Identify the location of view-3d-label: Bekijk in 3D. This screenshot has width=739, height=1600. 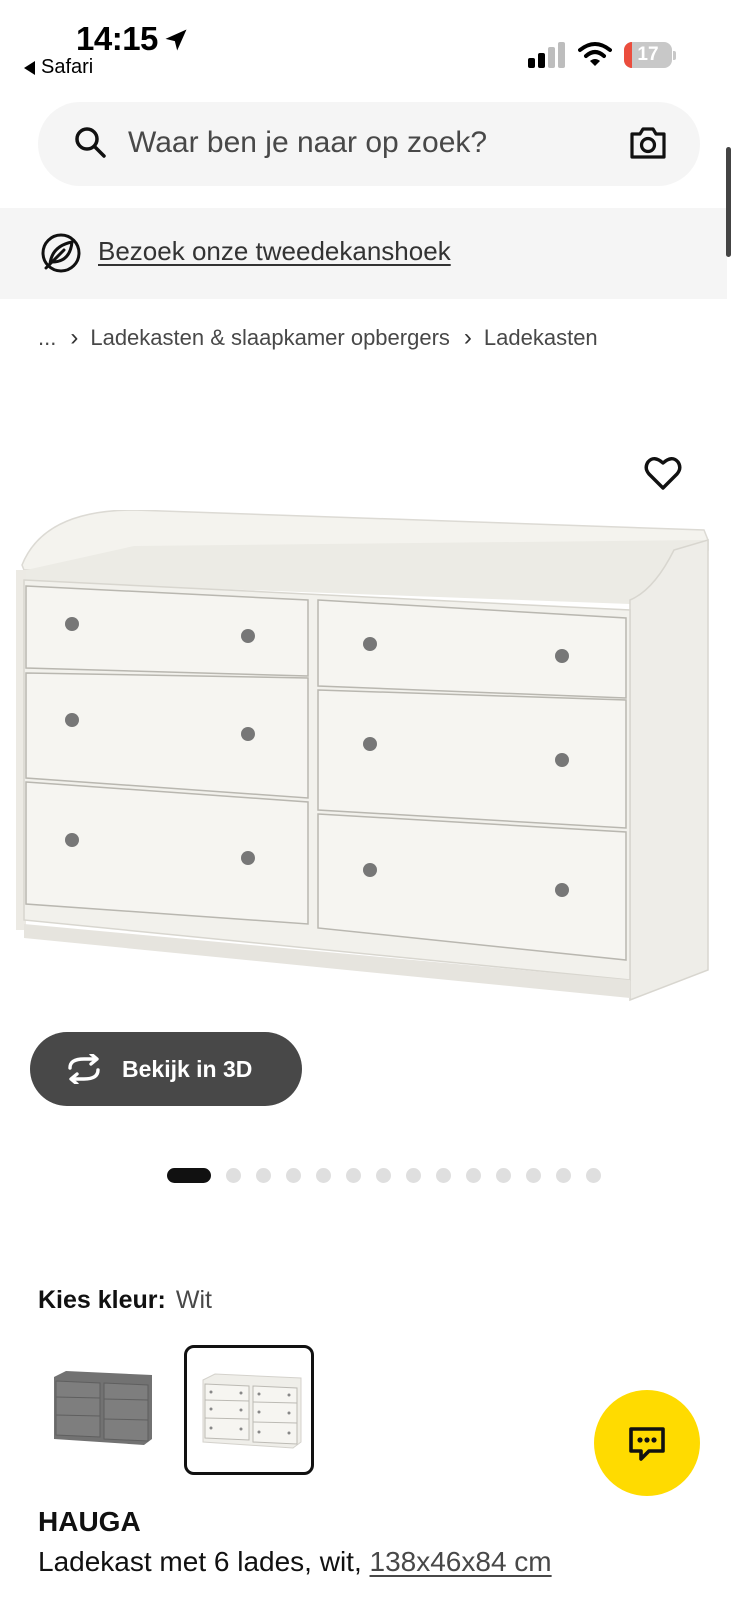
(187, 1068).